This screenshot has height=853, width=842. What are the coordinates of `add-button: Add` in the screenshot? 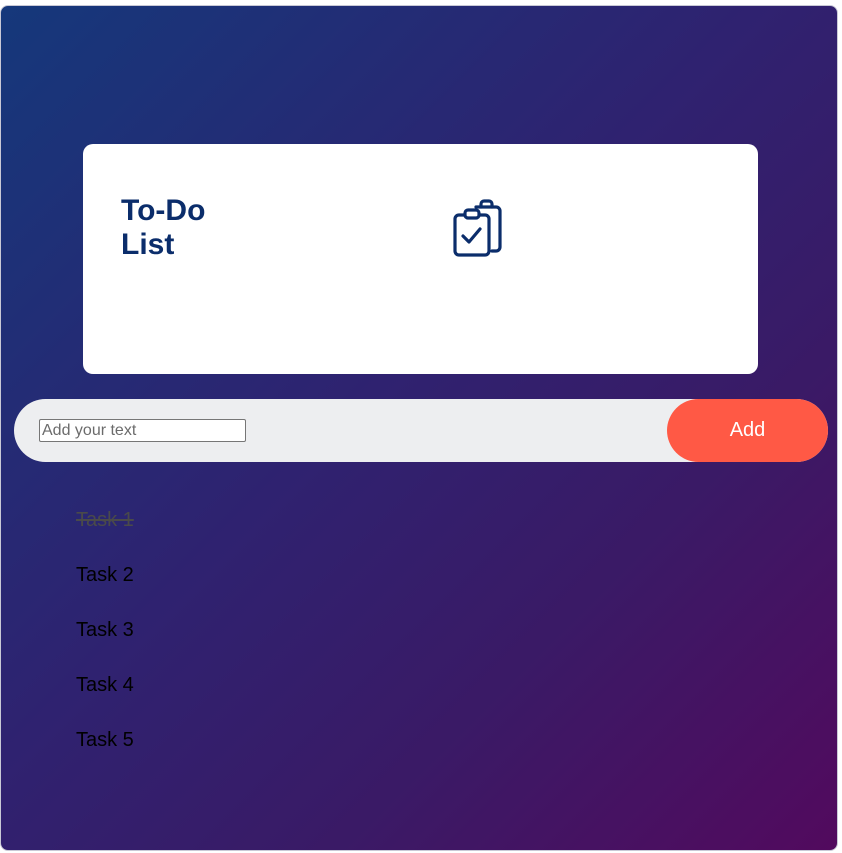 It's located at (747, 430).